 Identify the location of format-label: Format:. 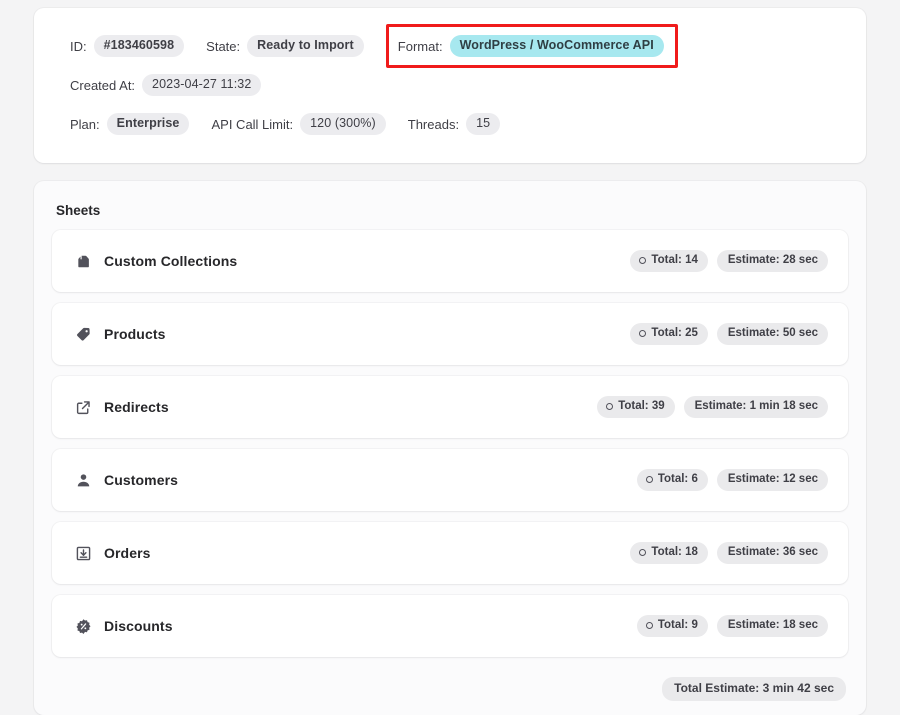
(420, 46).